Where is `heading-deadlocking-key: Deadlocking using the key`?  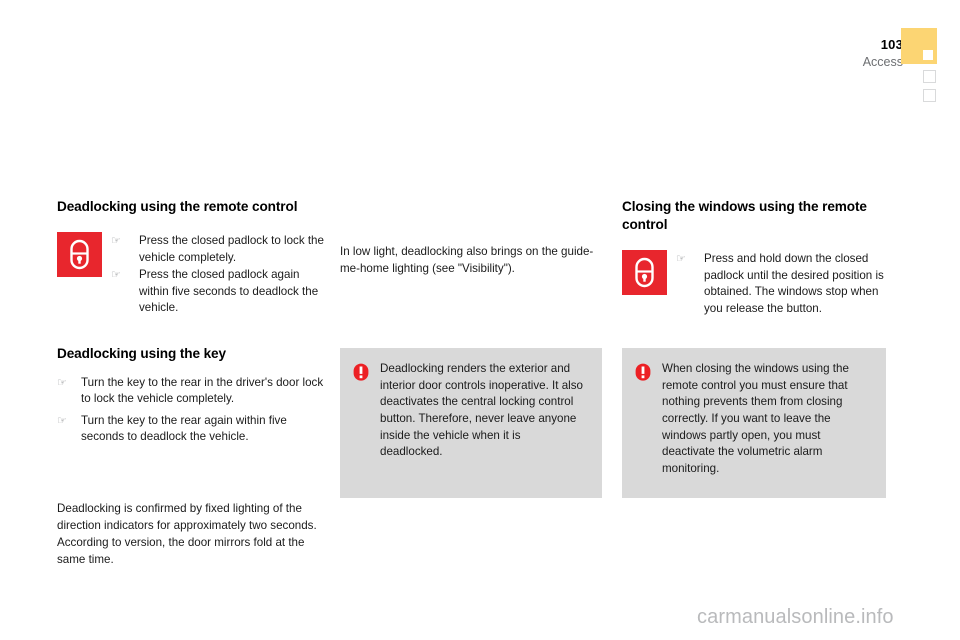 heading-deadlocking-key: Deadlocking using the key is located at coordinates (141, 354).